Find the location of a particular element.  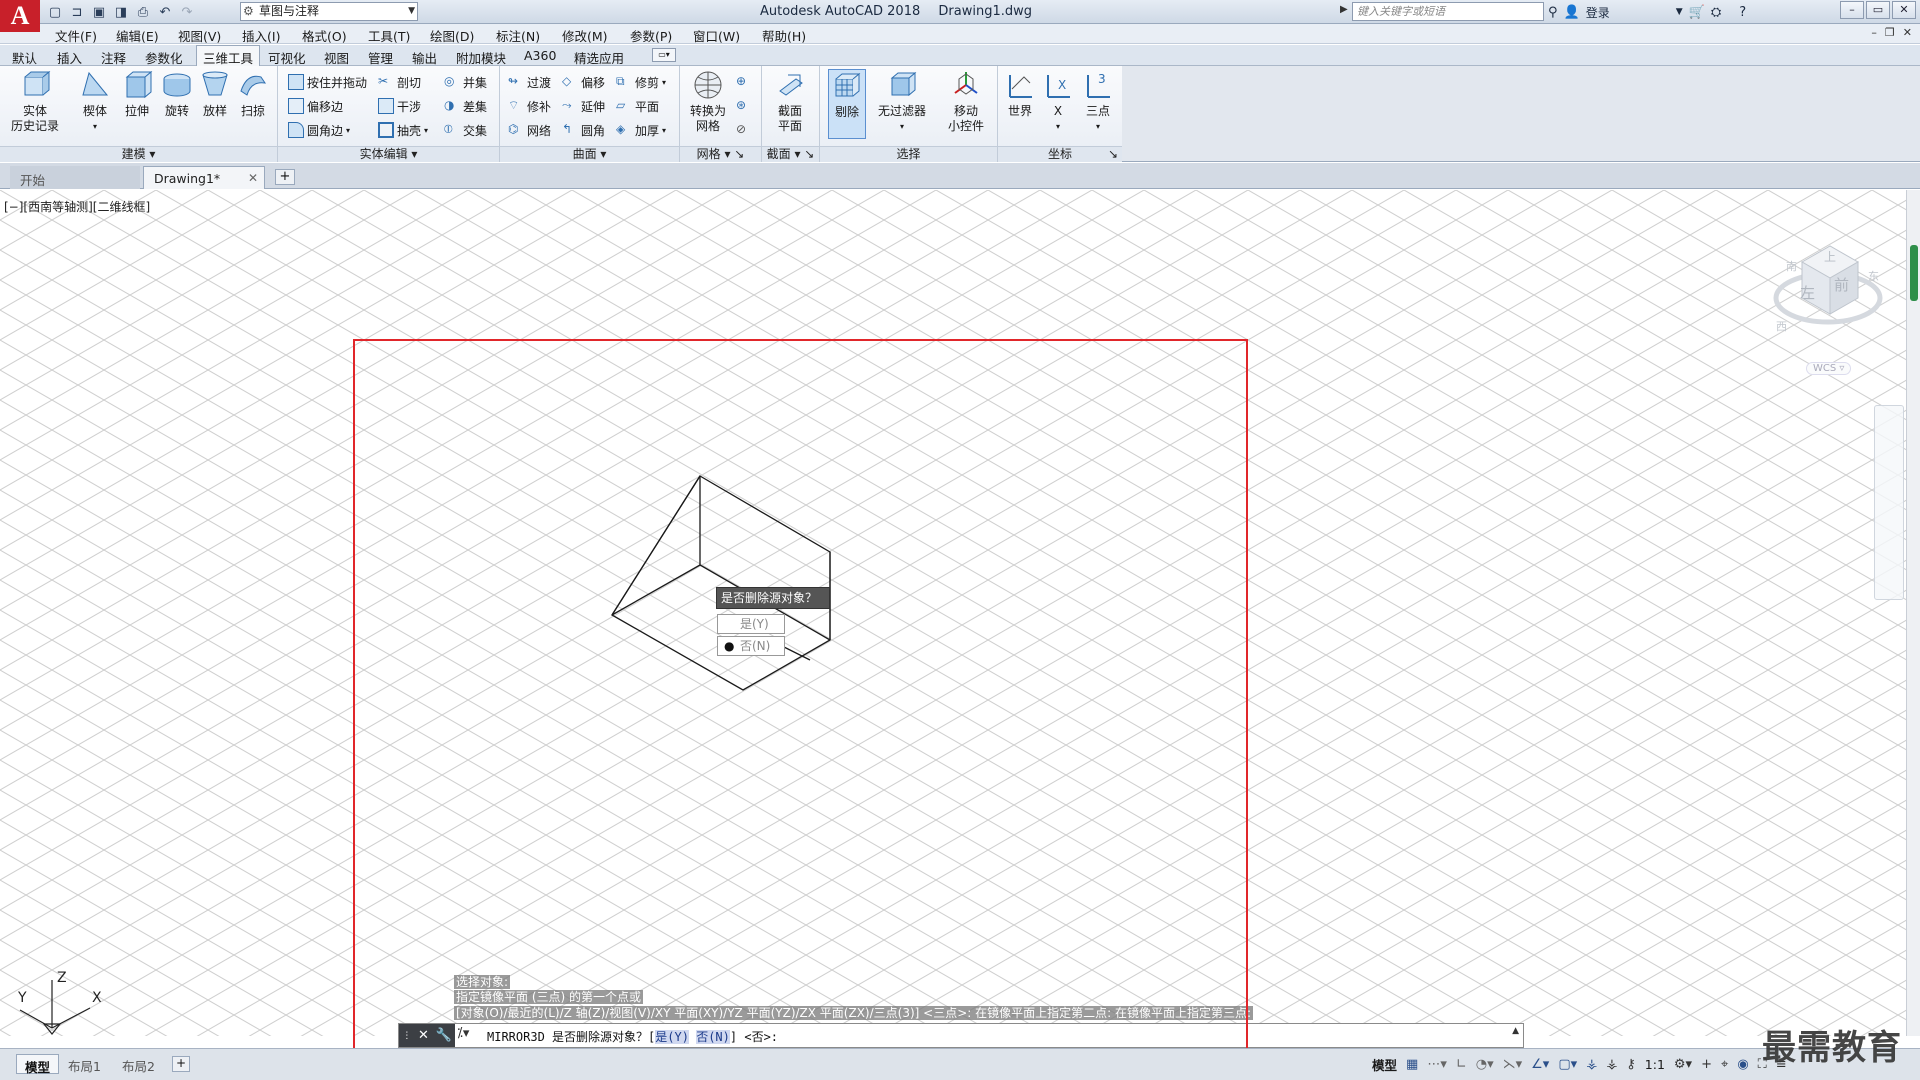

tab-view: 视图 is located at coordinates (336, 57).